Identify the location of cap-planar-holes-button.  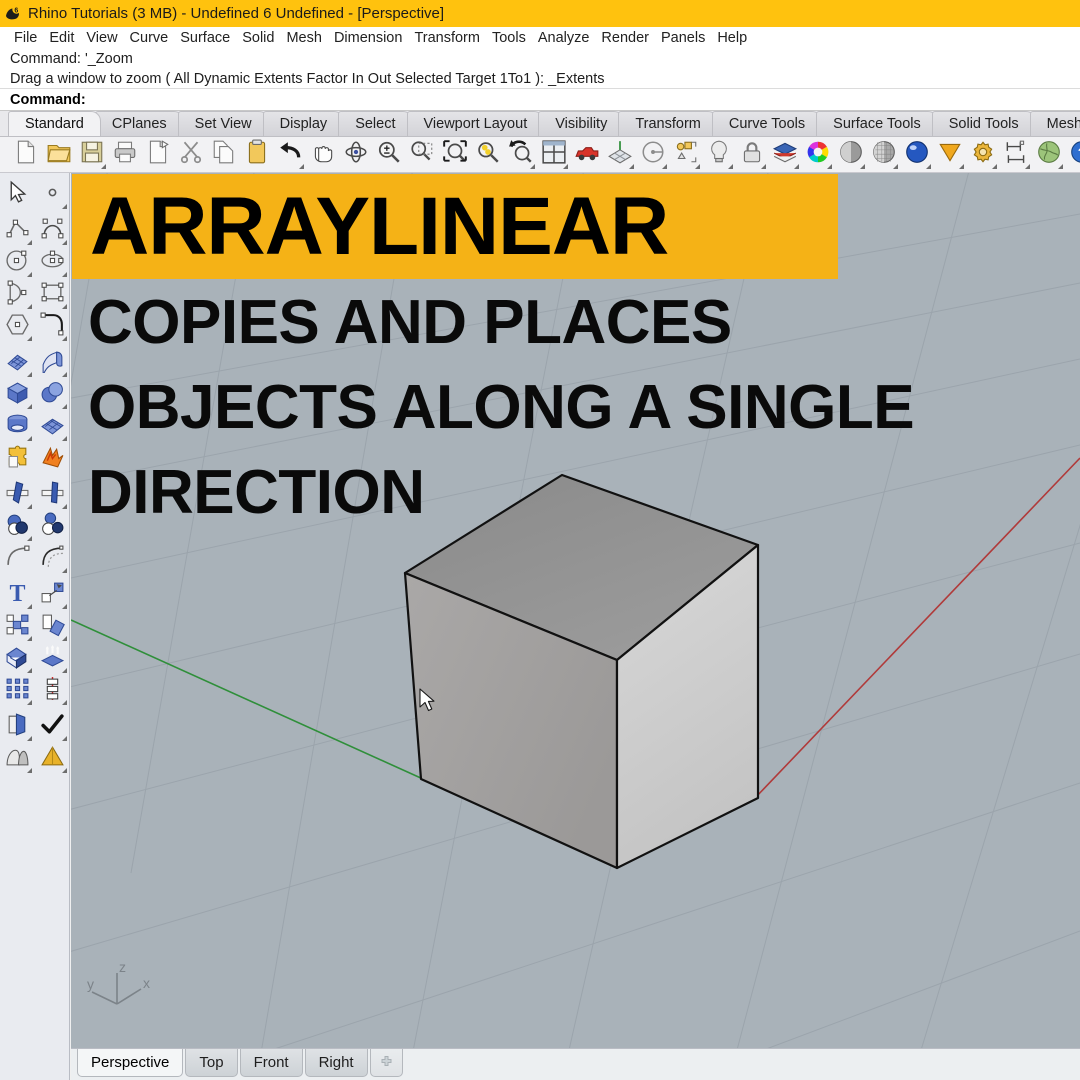
(17, 659).